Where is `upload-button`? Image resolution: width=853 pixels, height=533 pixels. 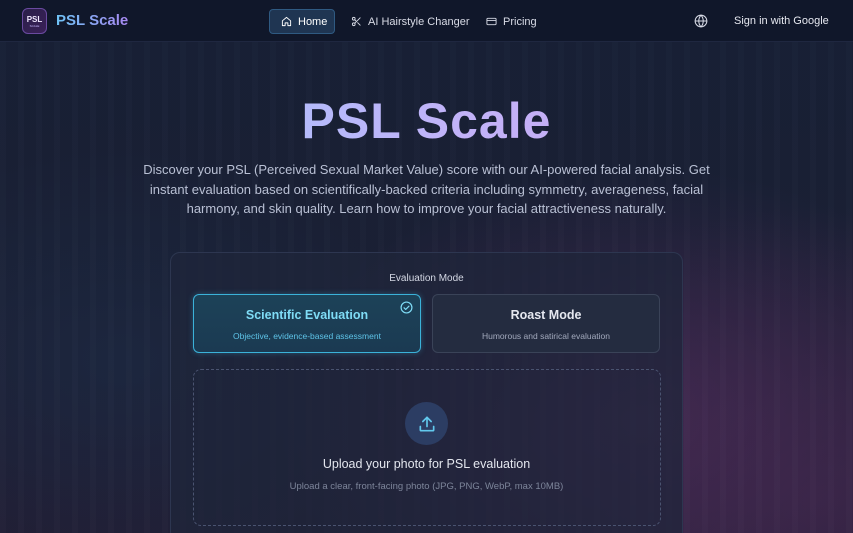 upload-button is located at coordinates (426, 423).